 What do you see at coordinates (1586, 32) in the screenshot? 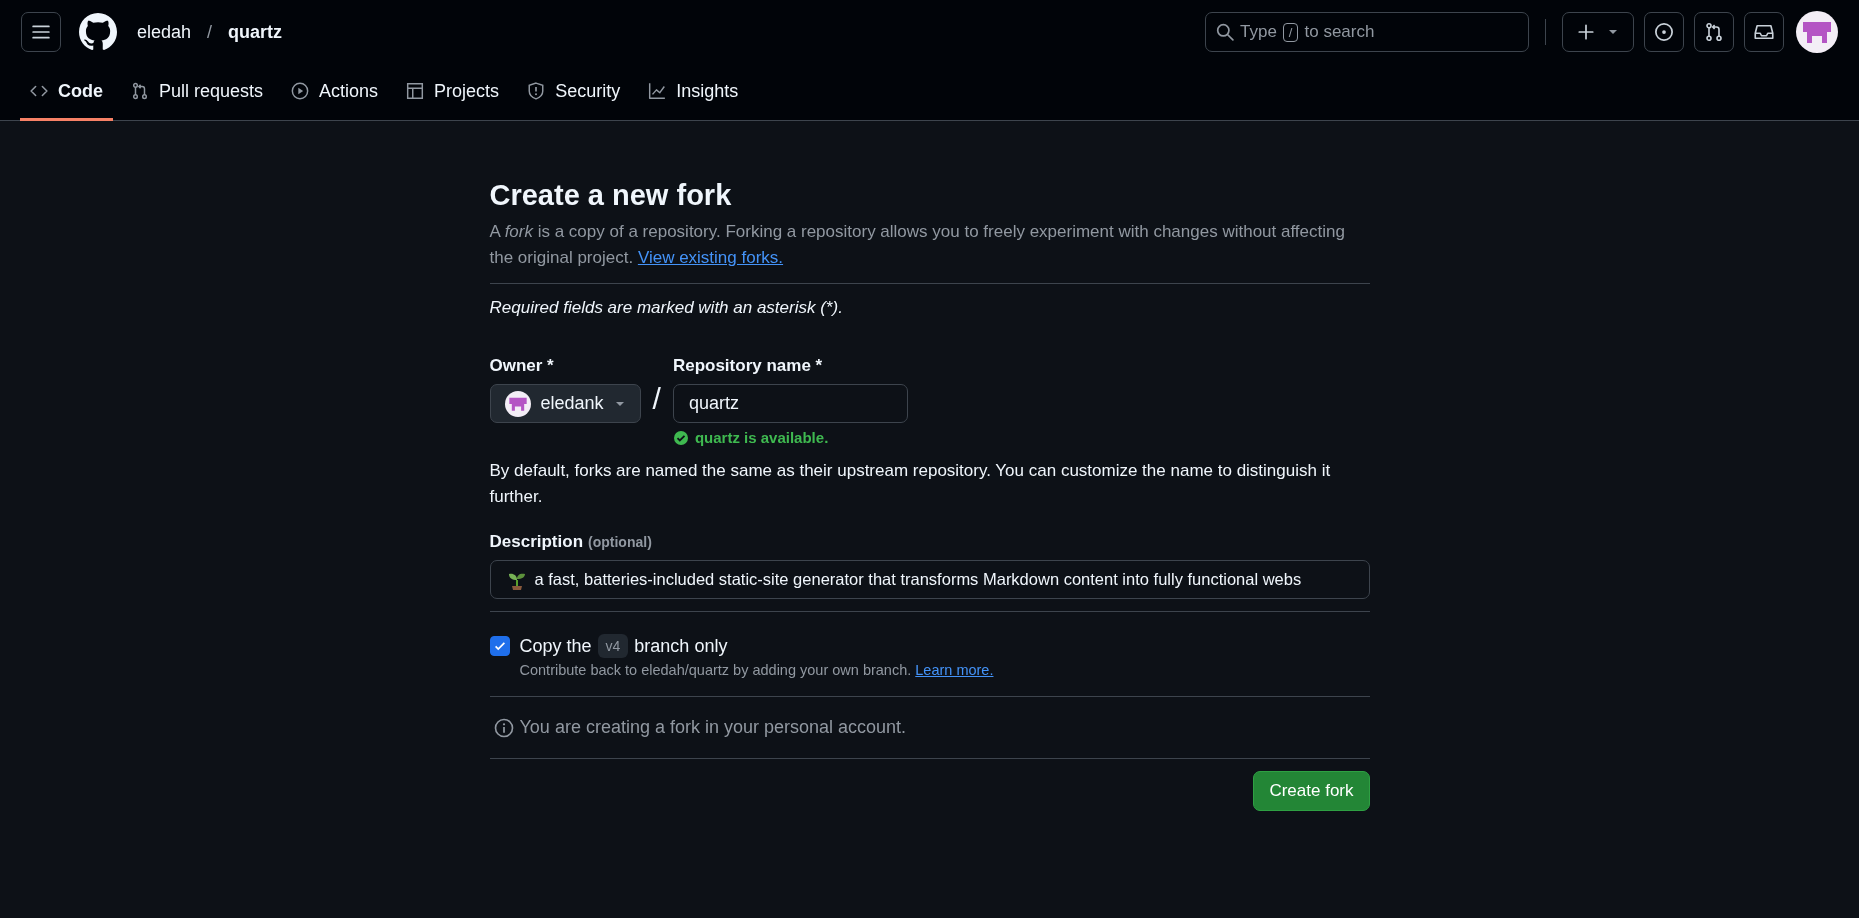
I see `plus-icon` at bounding box center [1586, 32].